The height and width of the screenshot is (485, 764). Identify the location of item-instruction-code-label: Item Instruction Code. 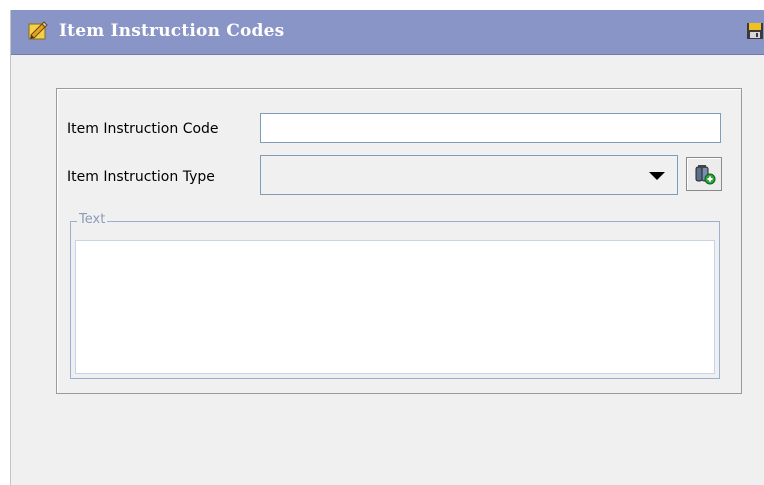
(143, 129).